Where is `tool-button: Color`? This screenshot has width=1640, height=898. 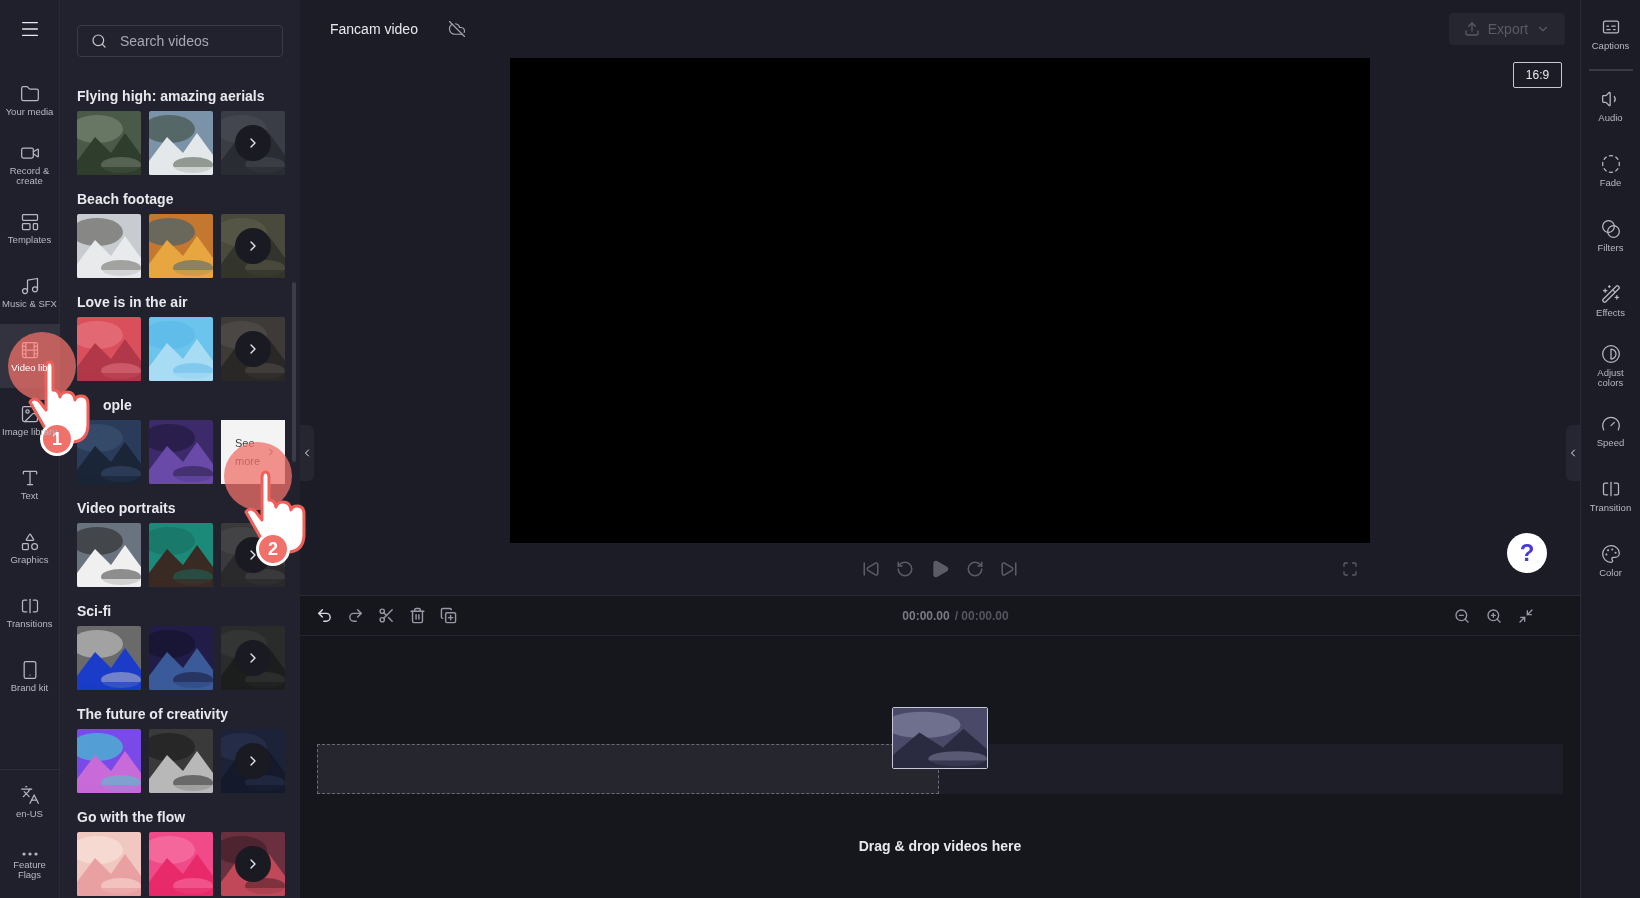 tool-button: Color is located at coordinates (1610, 561).